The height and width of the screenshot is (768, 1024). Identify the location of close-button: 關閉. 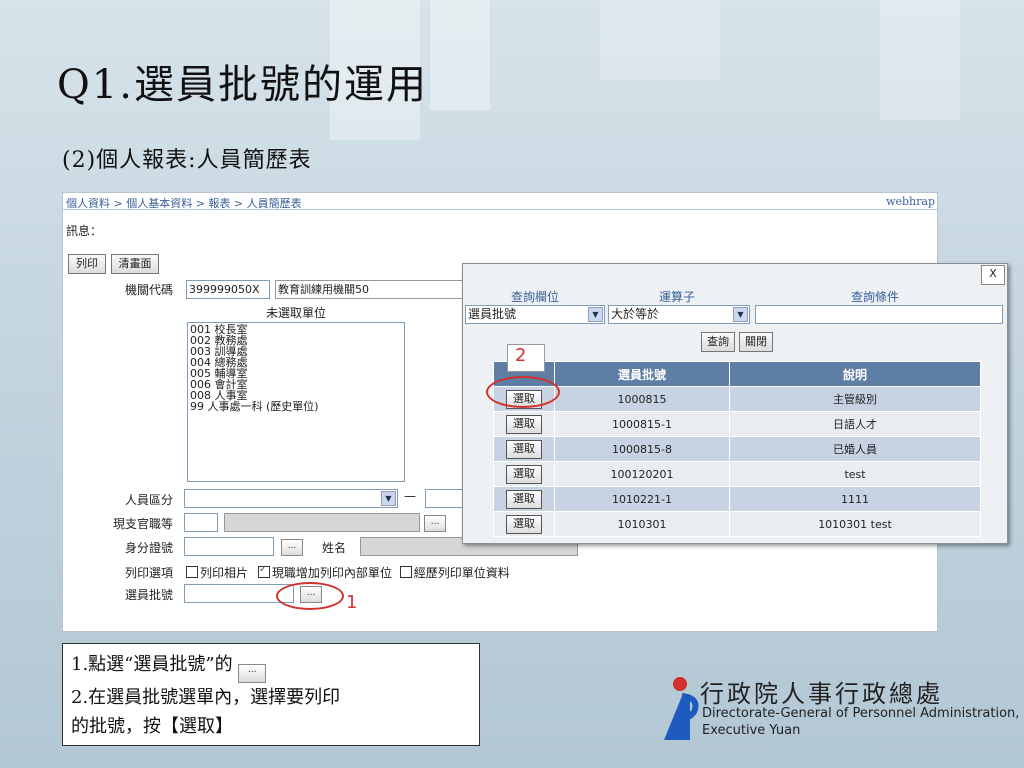
(756, 342).